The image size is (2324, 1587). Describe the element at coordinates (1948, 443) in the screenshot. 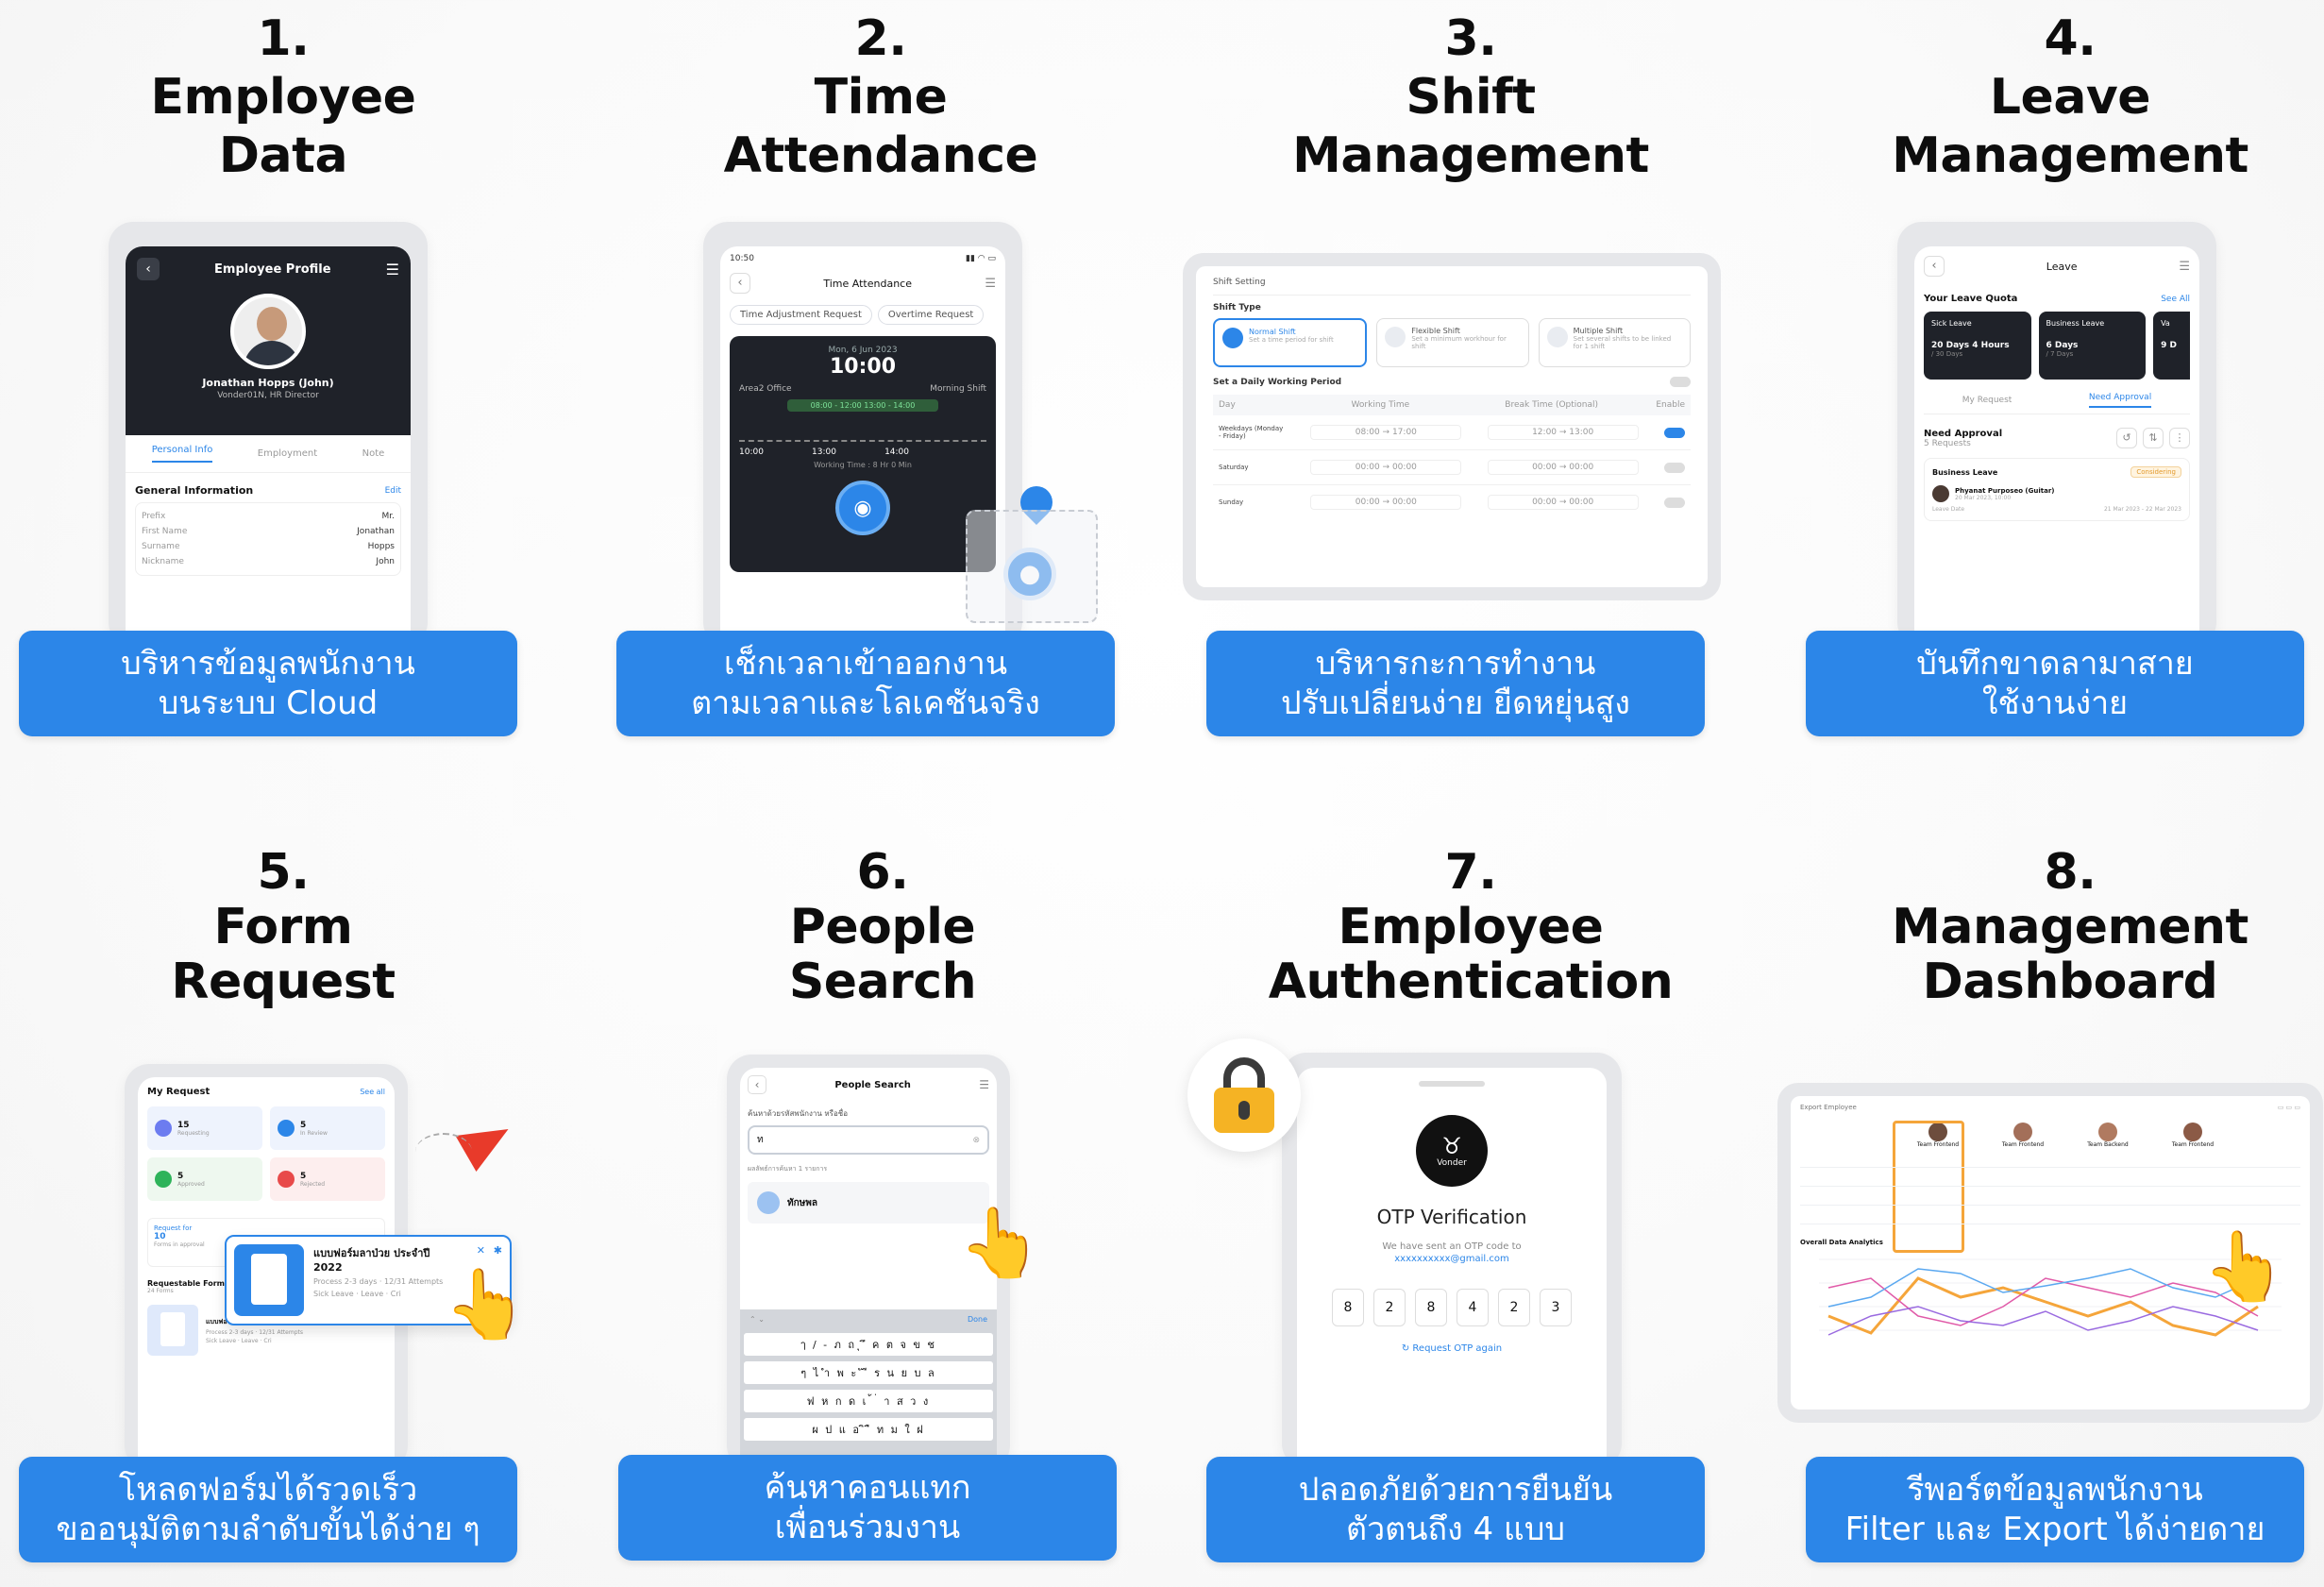

I see `request-count: 5 Requests` at that location.